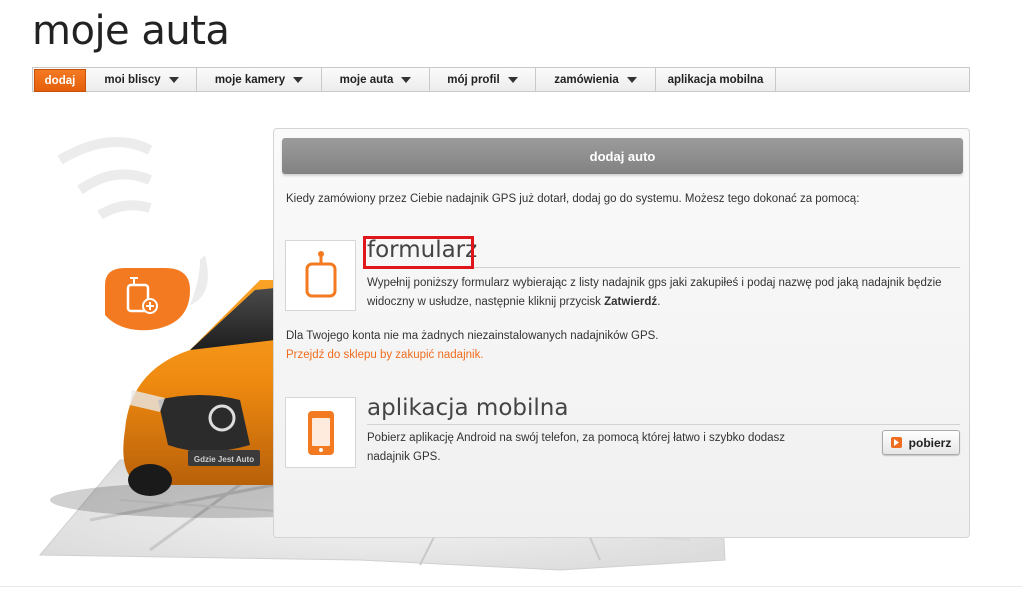 This screenshot has width=1022, height=592. I want to click on nav-item-moje-auta: moje auta, so click(376, 79).